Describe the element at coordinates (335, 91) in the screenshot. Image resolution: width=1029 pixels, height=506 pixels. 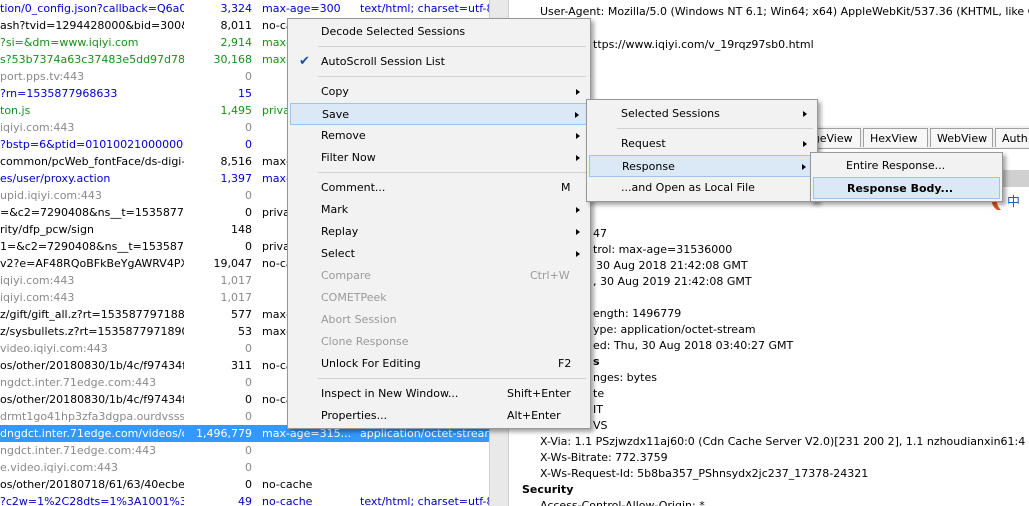
I see `menu-item-label: Copy` at that location.